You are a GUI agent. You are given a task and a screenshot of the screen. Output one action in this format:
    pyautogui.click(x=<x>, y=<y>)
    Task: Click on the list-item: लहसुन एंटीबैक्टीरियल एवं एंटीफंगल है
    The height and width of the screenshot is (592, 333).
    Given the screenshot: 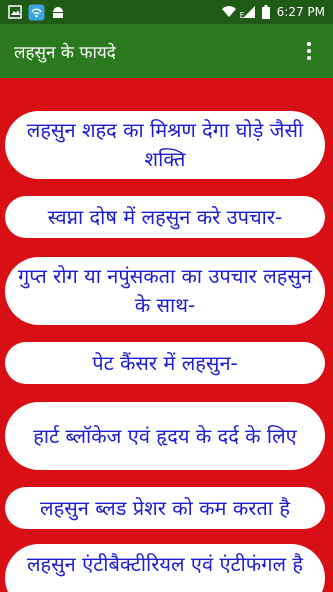 What is the action you would take?
    pyautogui.click(x=165, y=568)
    